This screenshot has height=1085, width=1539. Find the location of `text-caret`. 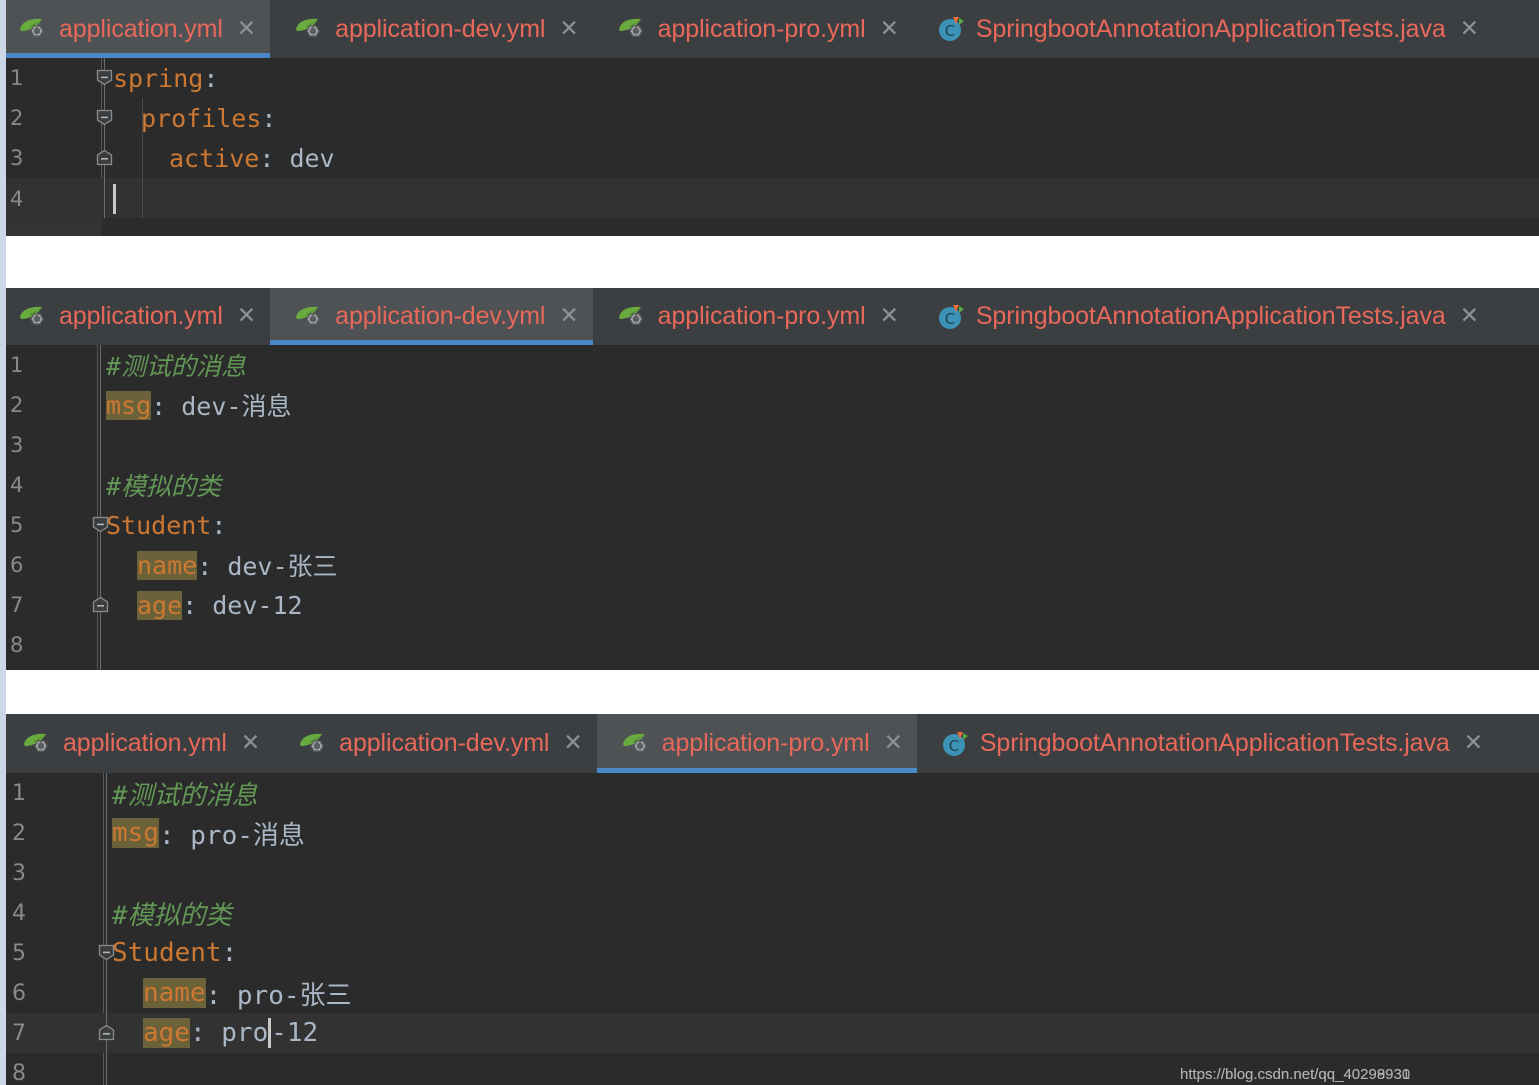

text-caret is located at coordinates (114, 199).